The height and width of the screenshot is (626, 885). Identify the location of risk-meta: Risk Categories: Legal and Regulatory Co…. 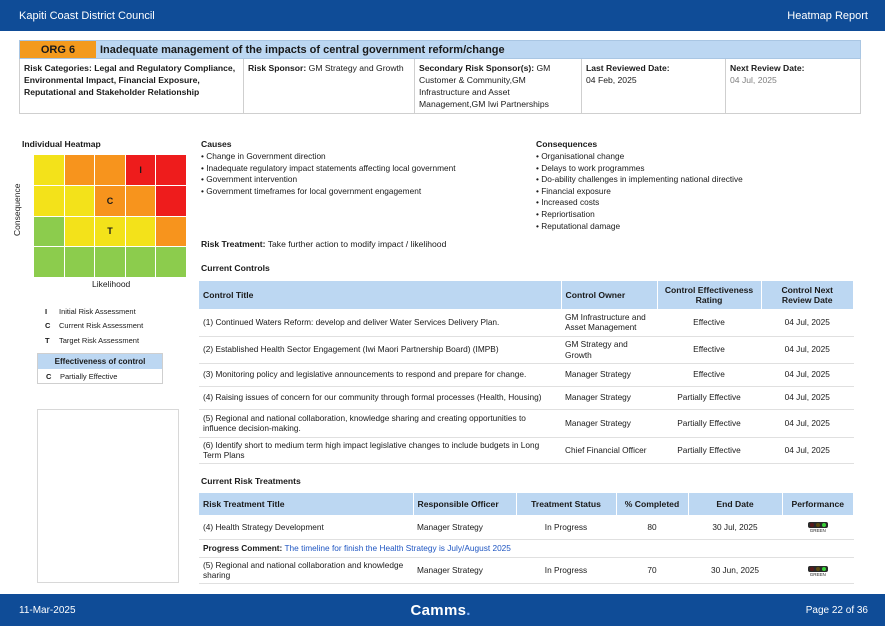
(440, 86).